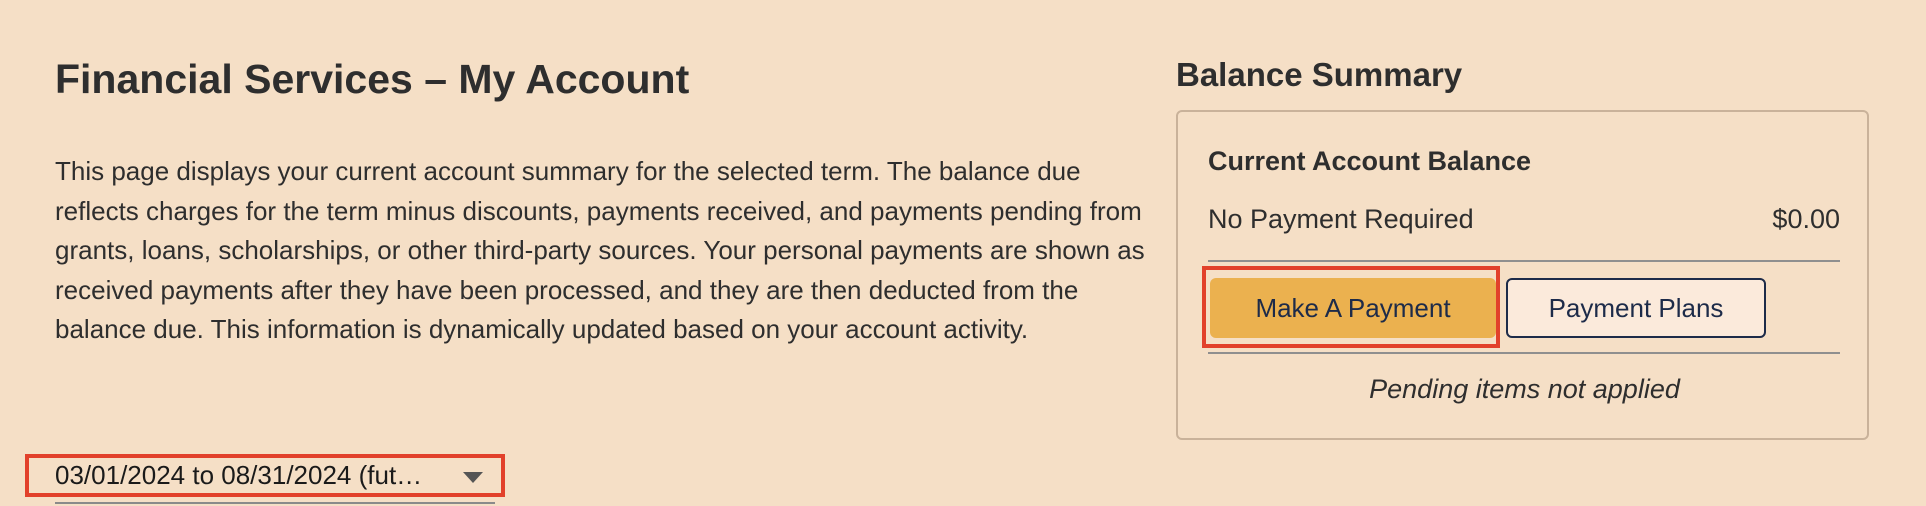  What do you see at coordinates (1341, 219) in the screenshot?
I see `balance-status-label: No Payment Required` at bounding box center [1341, 219].